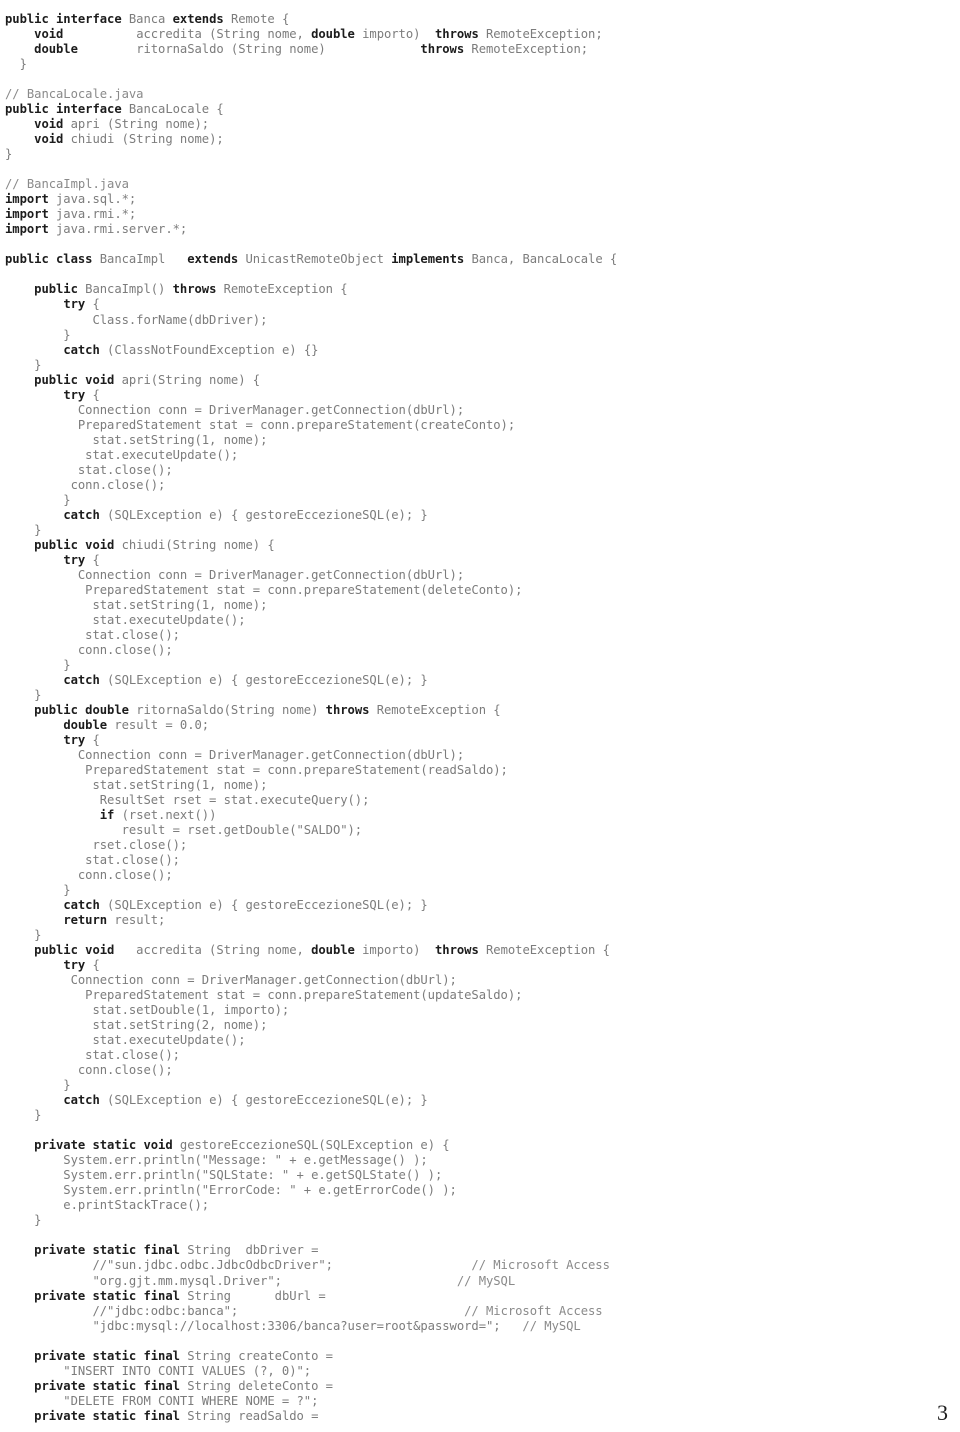 Image resolution: width=960 pixels, height=1432 pixels. What do you see at coordinates (136, 920) in the screenshot?
I see `code-token: result;` at bounding box center [136, 920].